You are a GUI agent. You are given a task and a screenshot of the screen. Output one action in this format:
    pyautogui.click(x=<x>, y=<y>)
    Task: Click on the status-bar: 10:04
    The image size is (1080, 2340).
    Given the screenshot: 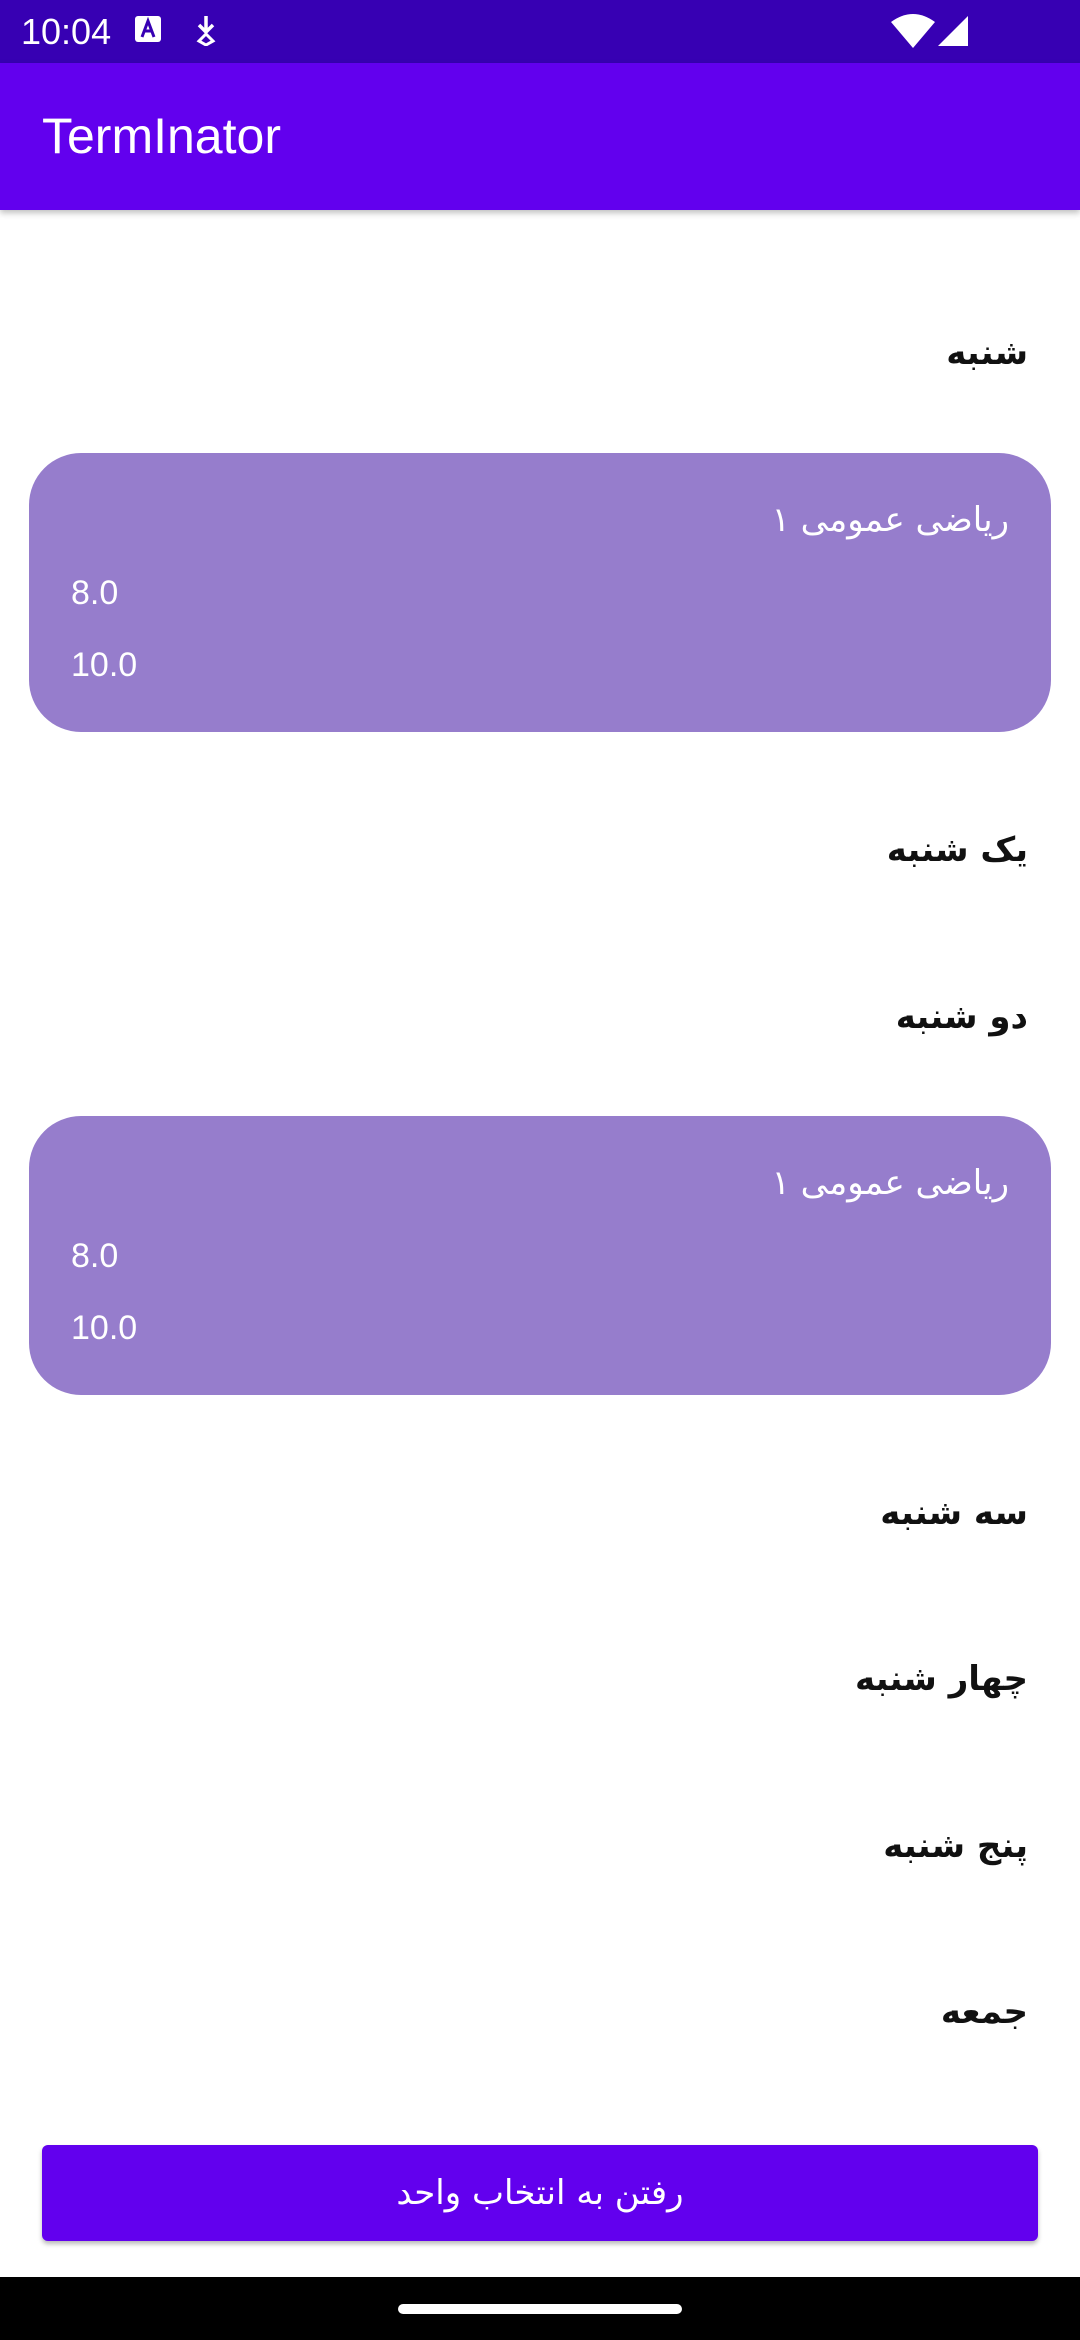 What is the action you would take?
    pyautogui.click(x=540, y=31)
    